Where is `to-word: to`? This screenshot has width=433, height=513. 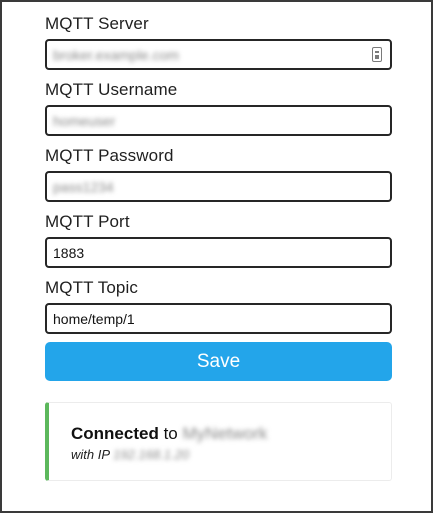 to-word: to is located at coordinates (170, 433).